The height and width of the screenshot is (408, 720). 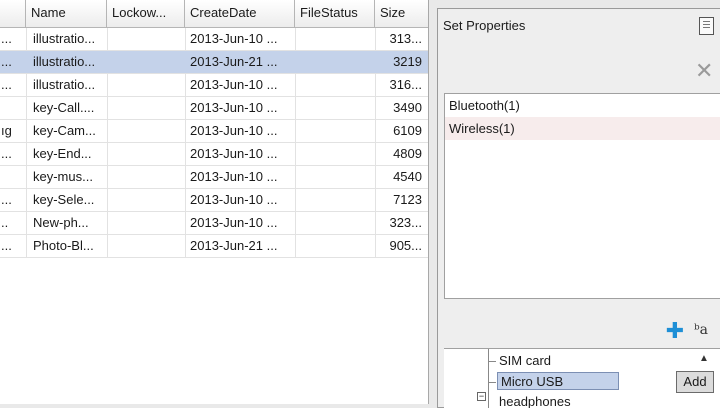 What do you see at coordinates (401, 14) in the screenshot?
I see `column-header-size: Size` at bounding box center [401, 14].